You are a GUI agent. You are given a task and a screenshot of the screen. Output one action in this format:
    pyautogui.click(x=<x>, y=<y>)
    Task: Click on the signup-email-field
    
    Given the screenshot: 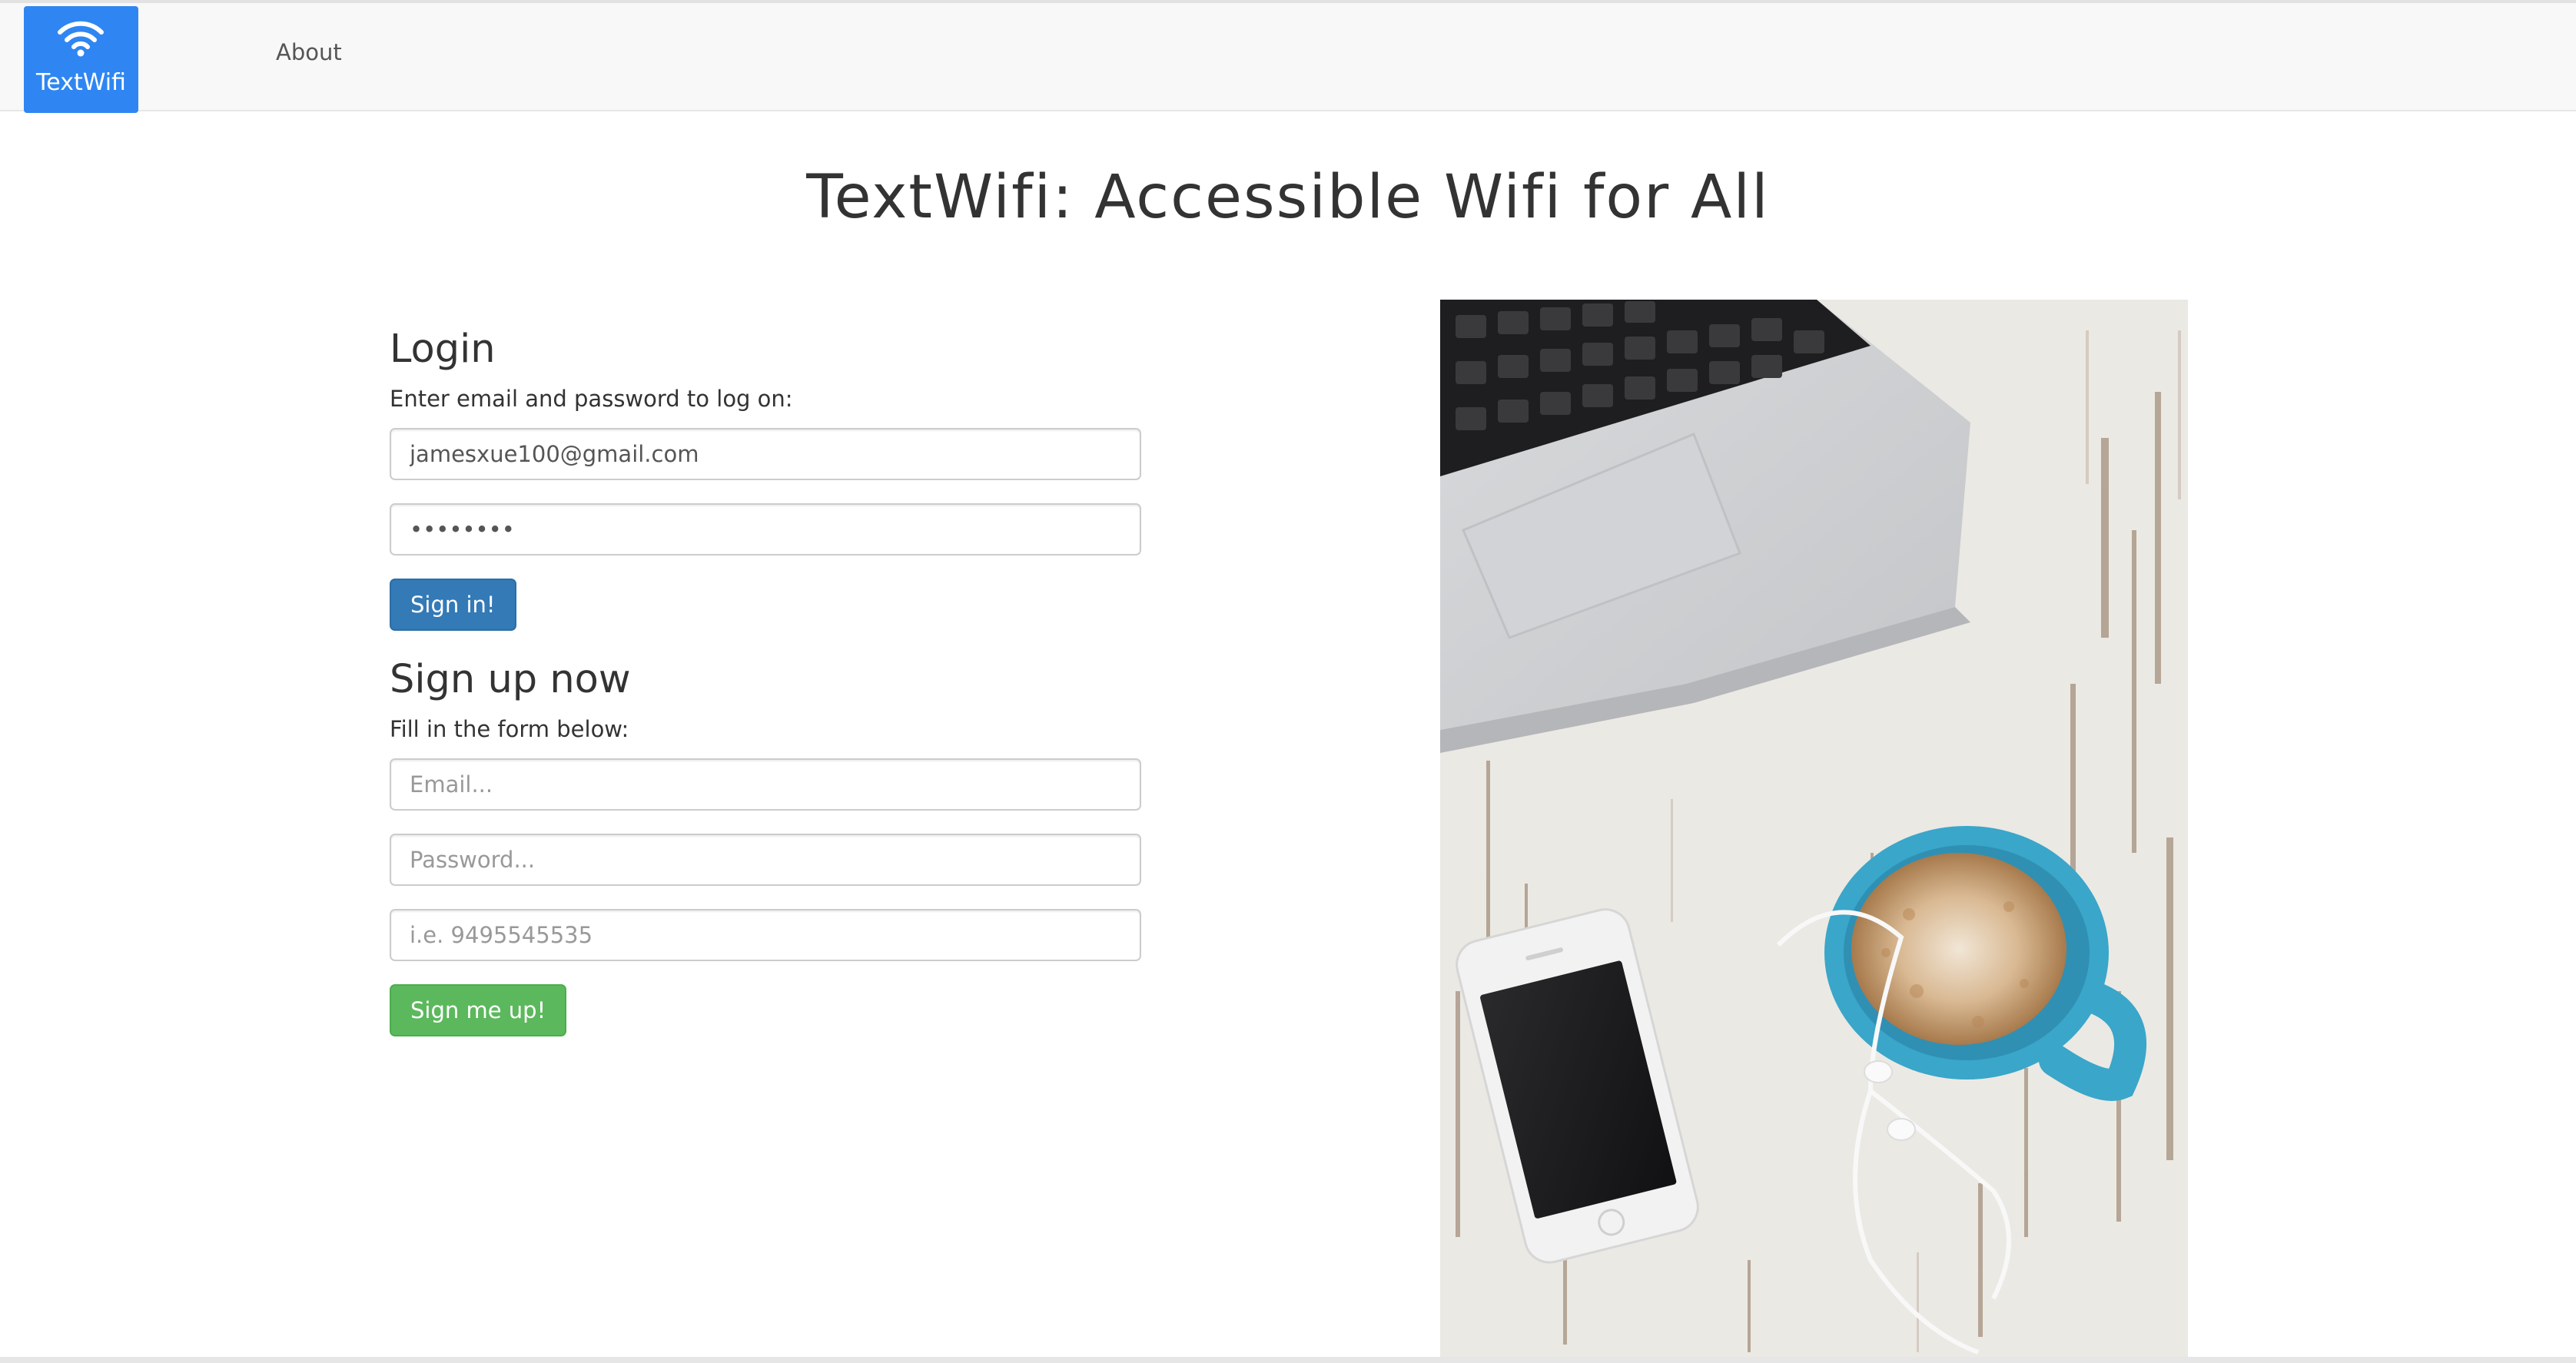 What is the action you would take?
    pyautogui.click(x=765, y=784)
    